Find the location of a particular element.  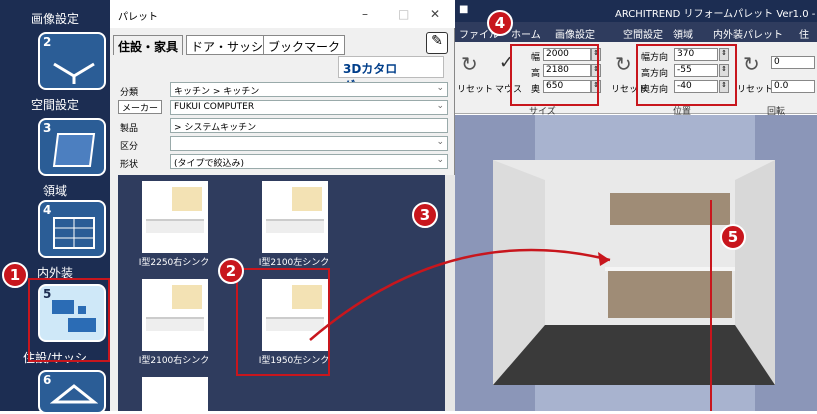

room-icon is located at coordinates (74, 73).